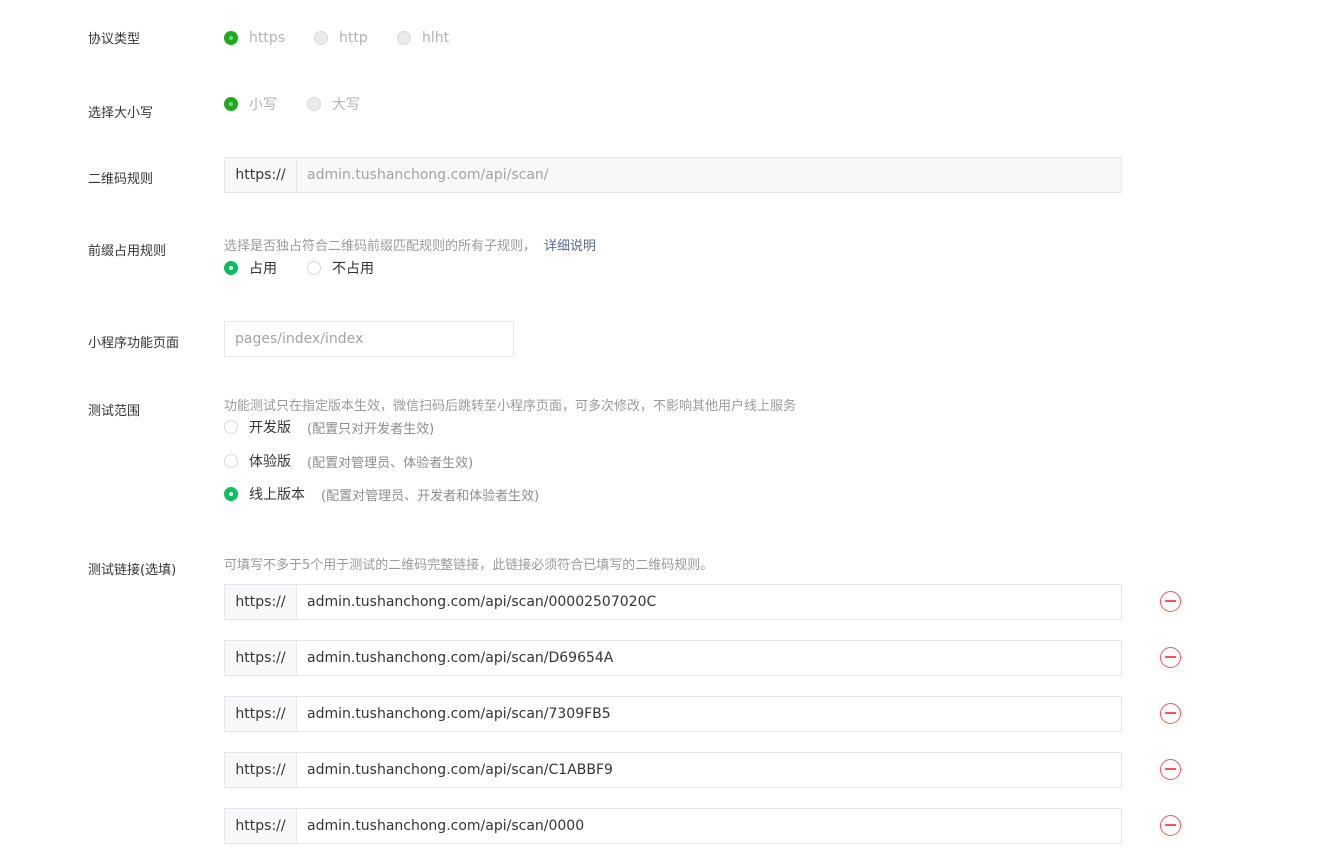 This screenshot has height=859, width=1326. I want to click on case-option-label: 小写, so click(263, 105).